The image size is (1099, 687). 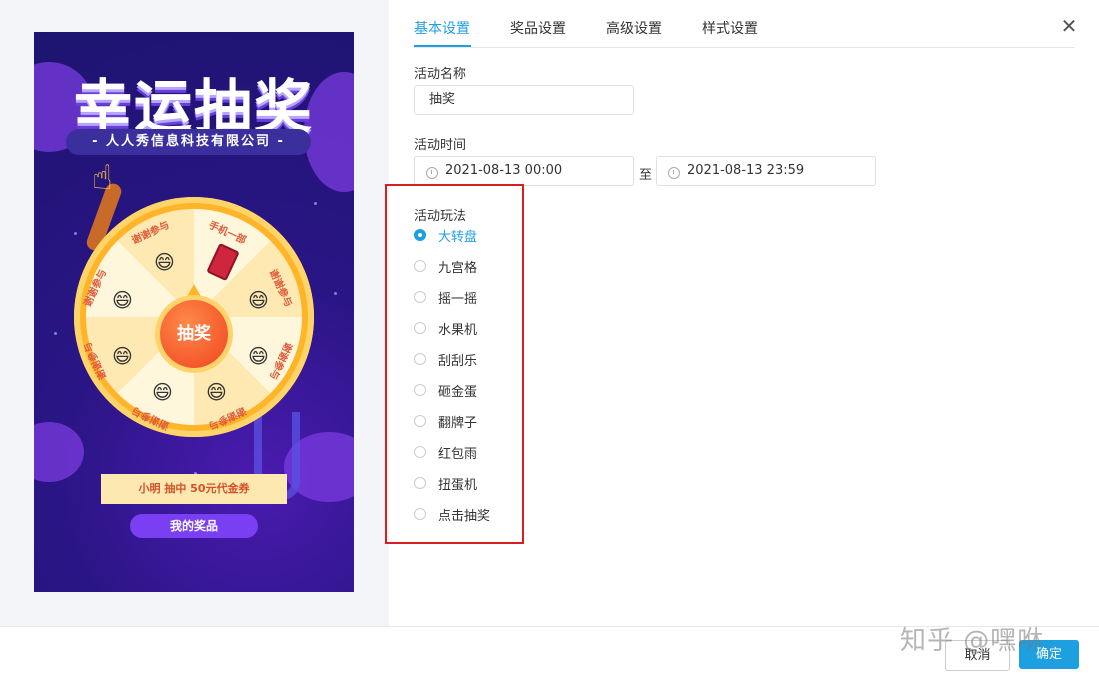 What do you see at coordinates (524, 100) in the screenshot?
I see `activity-name-input: 抽奖` at bounding box center [524, 100].